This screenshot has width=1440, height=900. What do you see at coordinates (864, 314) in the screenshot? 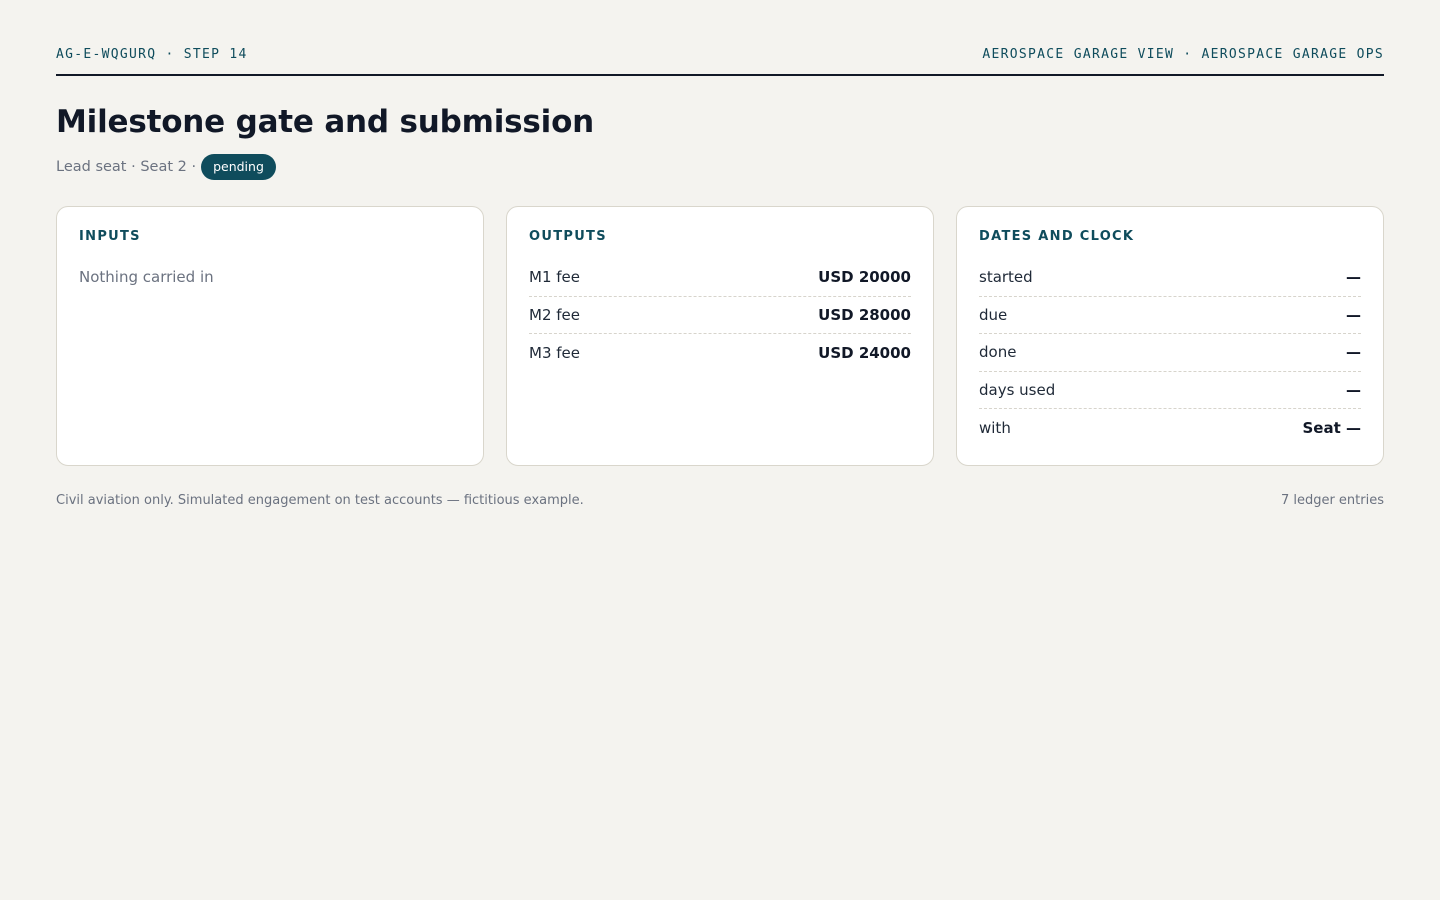
I see `output-value: USD 28000` at bounding box center [864, 314].